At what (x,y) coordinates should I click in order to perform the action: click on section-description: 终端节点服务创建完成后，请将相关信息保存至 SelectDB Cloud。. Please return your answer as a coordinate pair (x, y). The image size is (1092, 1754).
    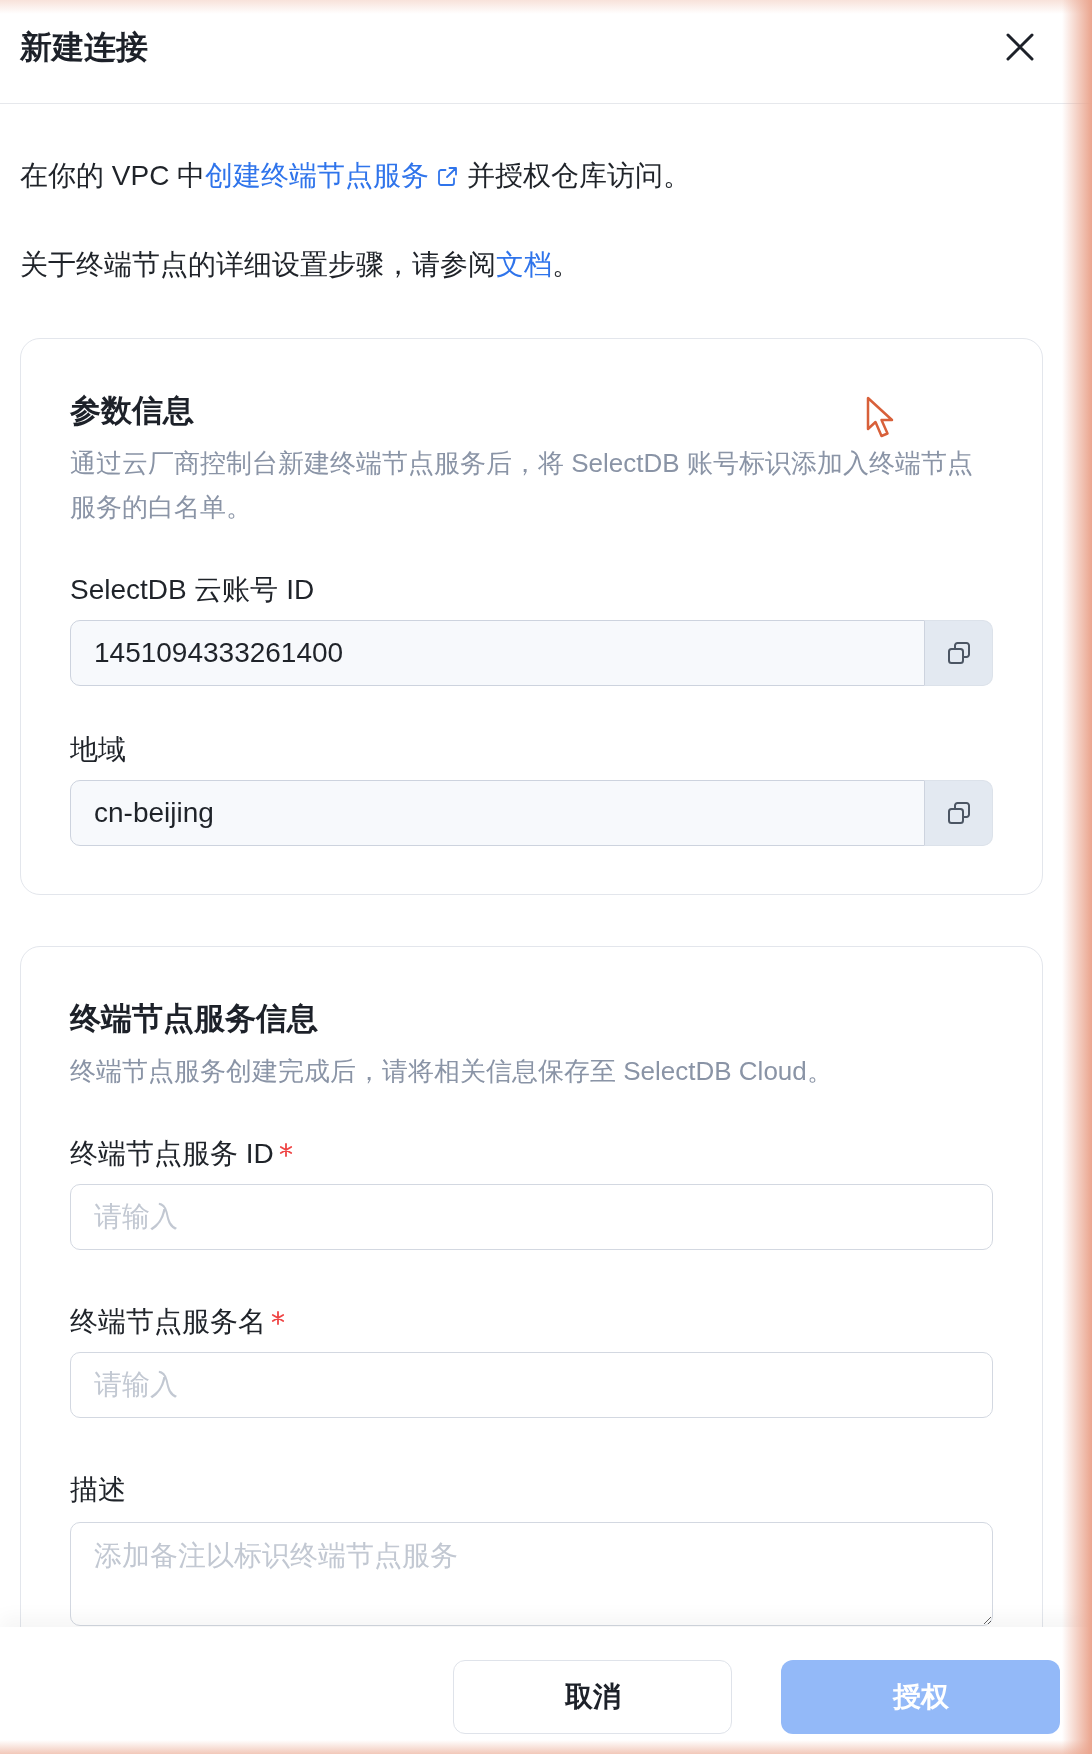
    Looking at the image, I should click on (452, 1071).